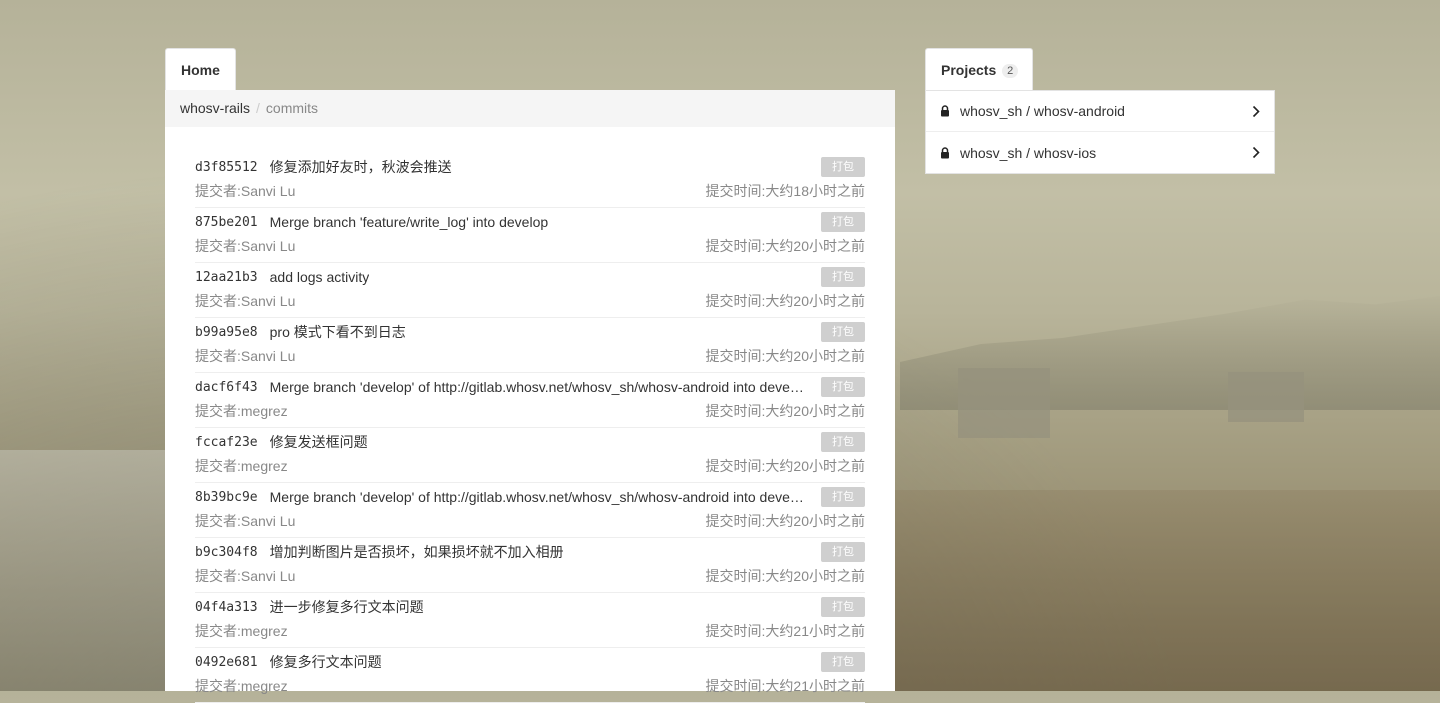 Image resolution: width=1440 pixels, height=703 pixels. Describe the element at coordinates (1028, 152) in the screenshot. I see `project-name: whosv_sh / whosv-ios` at that location.